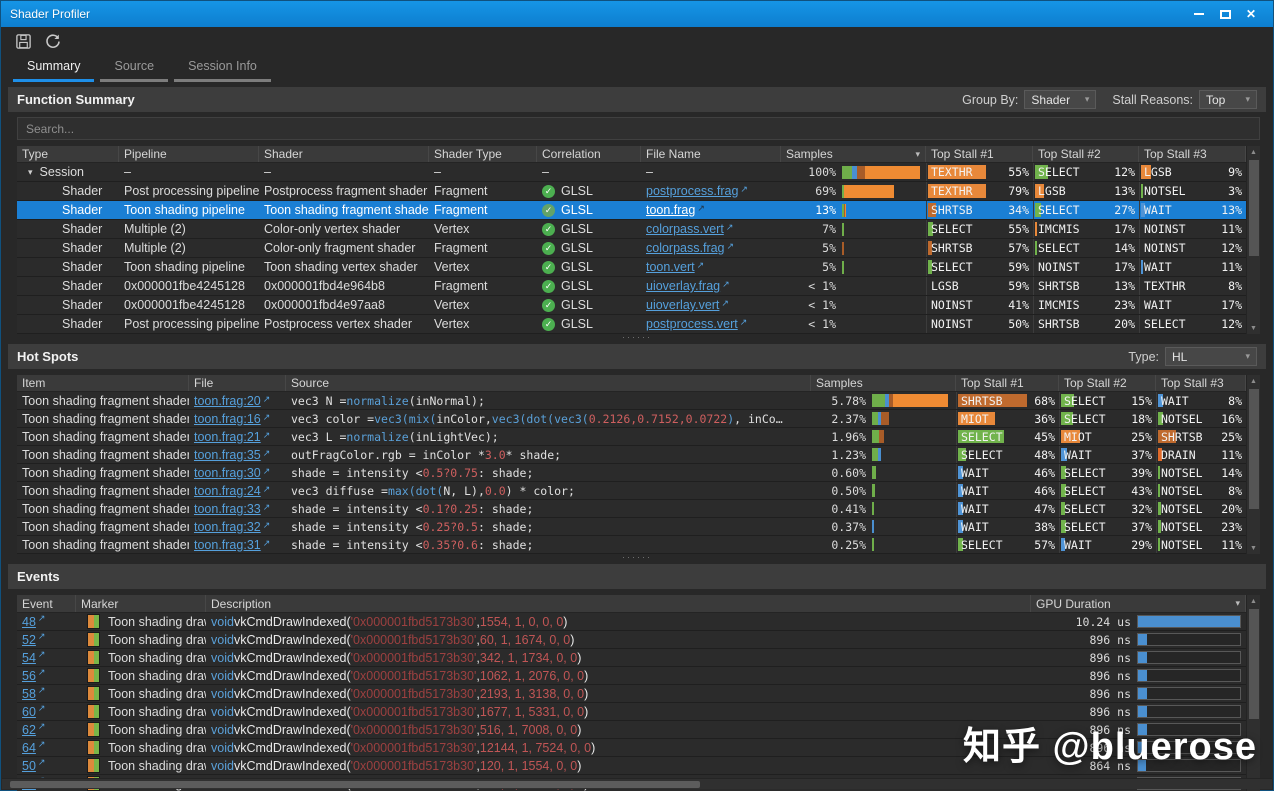 This screenshot has width=1274, height=791. I want to click on file-link: toon.frag:33, so click(227, 509).